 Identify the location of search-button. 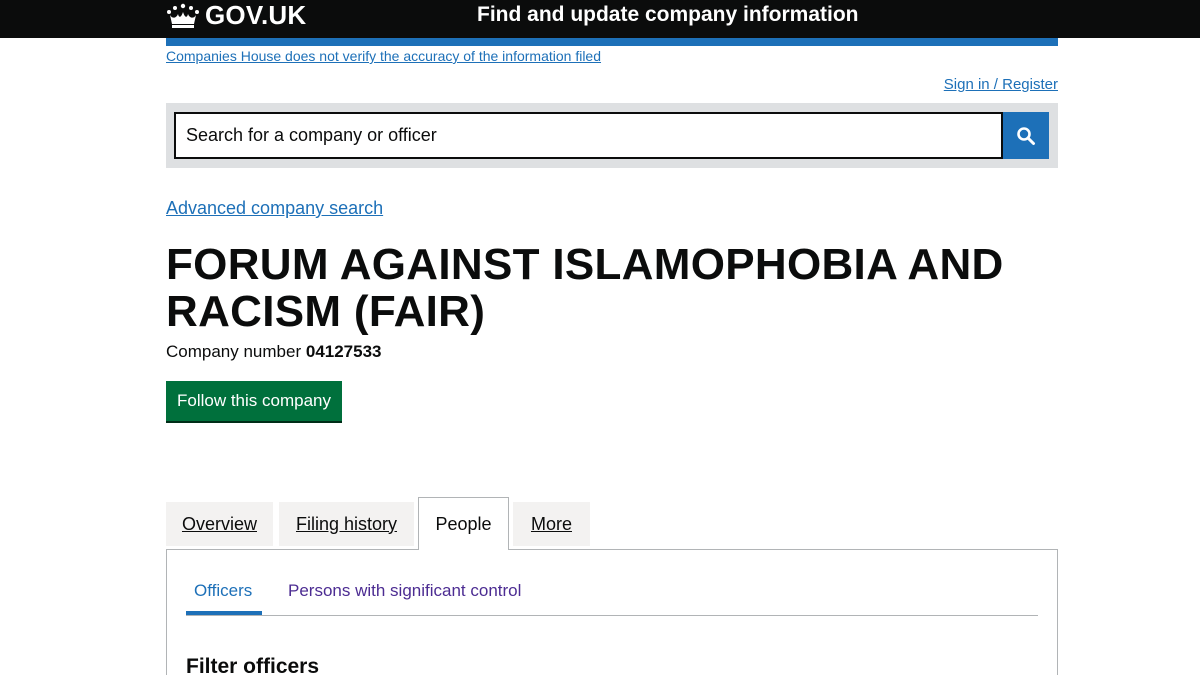
(1026, 135).